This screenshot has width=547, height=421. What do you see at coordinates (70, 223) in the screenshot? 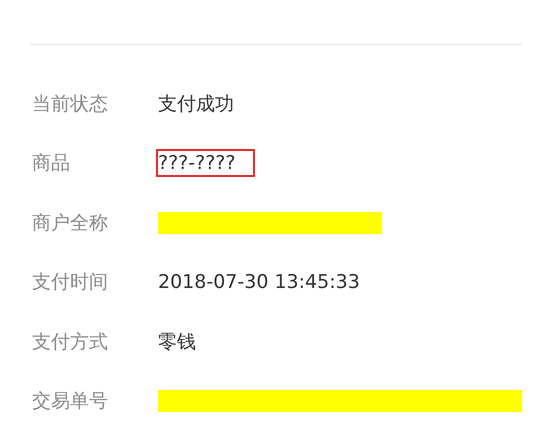
I see `field-label: 商户全称` at bounding box center [70, 223].